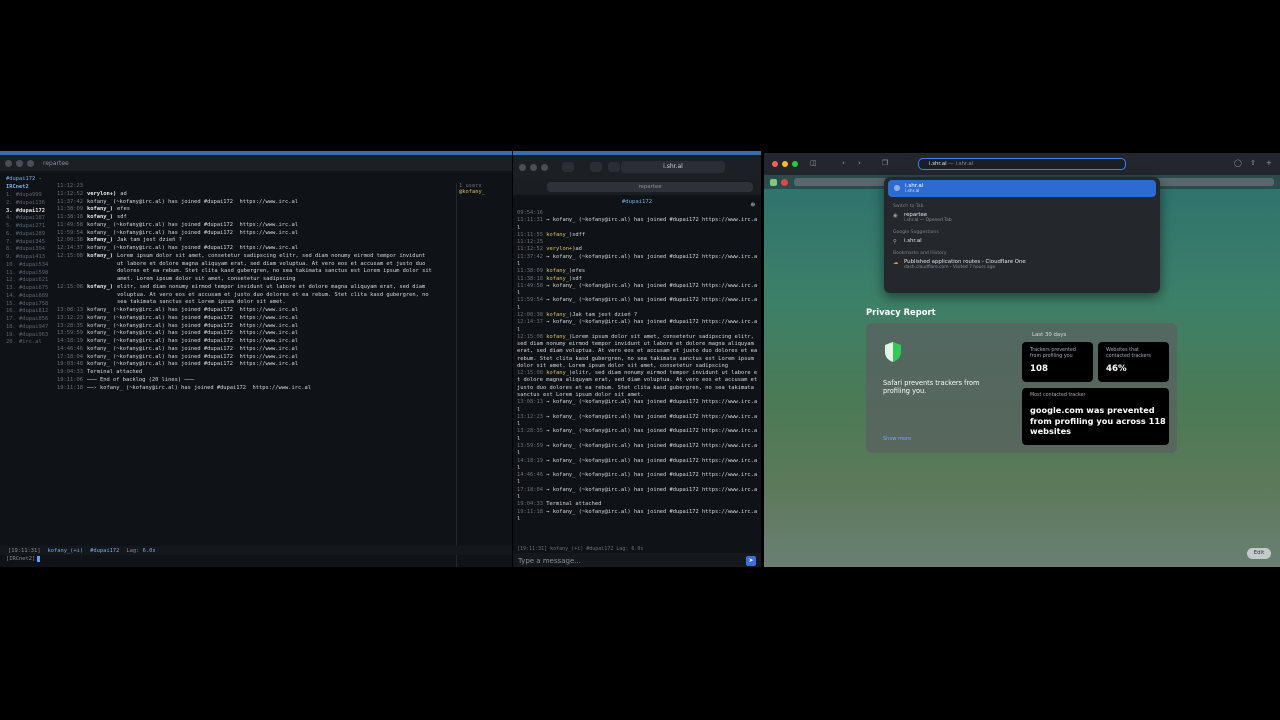 Image resolution: width=1280 pixels, height=720 pixels. Describe the element at coordinates (70, 387) in the screenshot. I see `message-timestamp: 19:11:18` at that location.